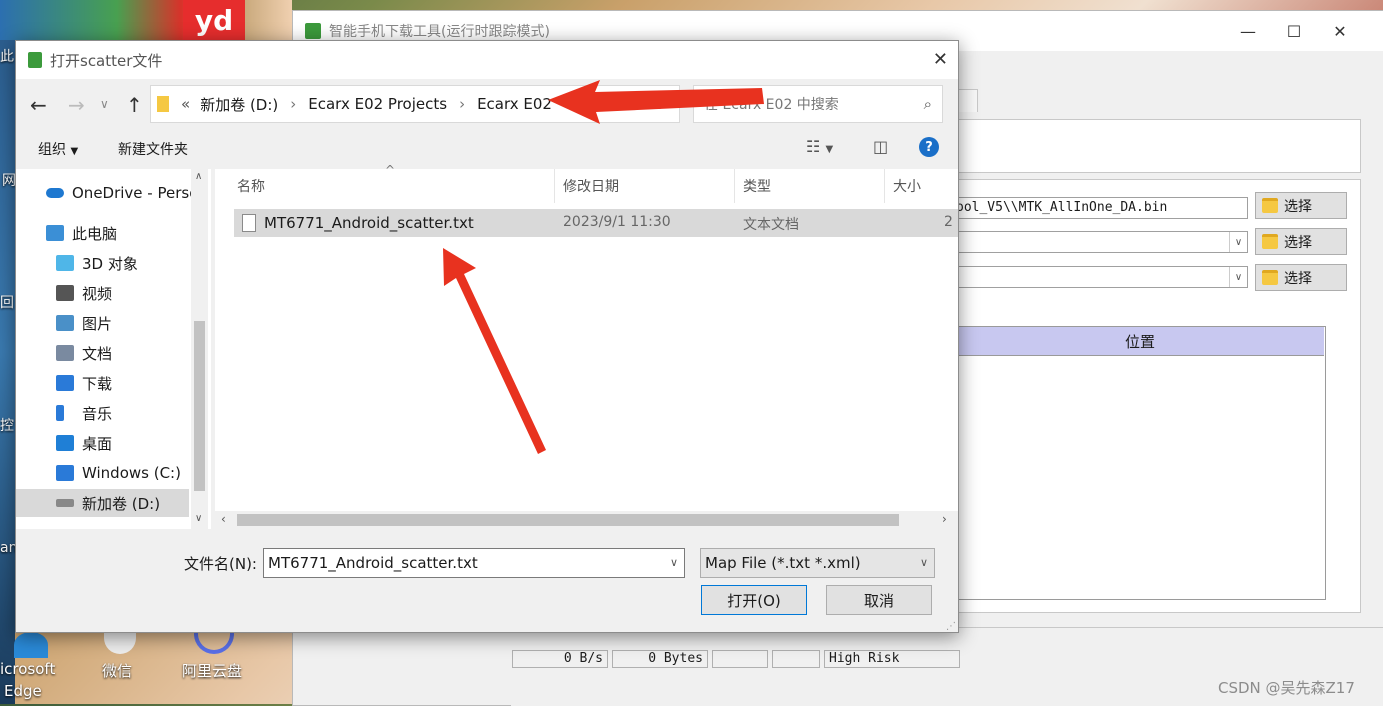 This screenshot has width=1383, height=706. I want to click on close-button: ✕, so click(1340, 31).